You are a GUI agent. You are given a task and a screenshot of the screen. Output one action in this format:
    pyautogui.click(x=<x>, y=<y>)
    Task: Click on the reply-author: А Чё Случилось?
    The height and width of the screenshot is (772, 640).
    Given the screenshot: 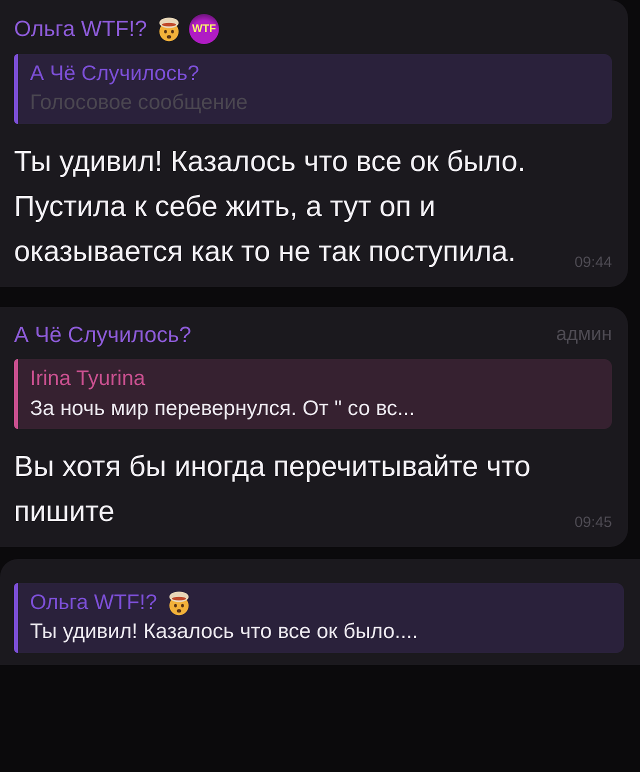 What is the action you would take?
    pyautogui.click(x=115, y=74)
    